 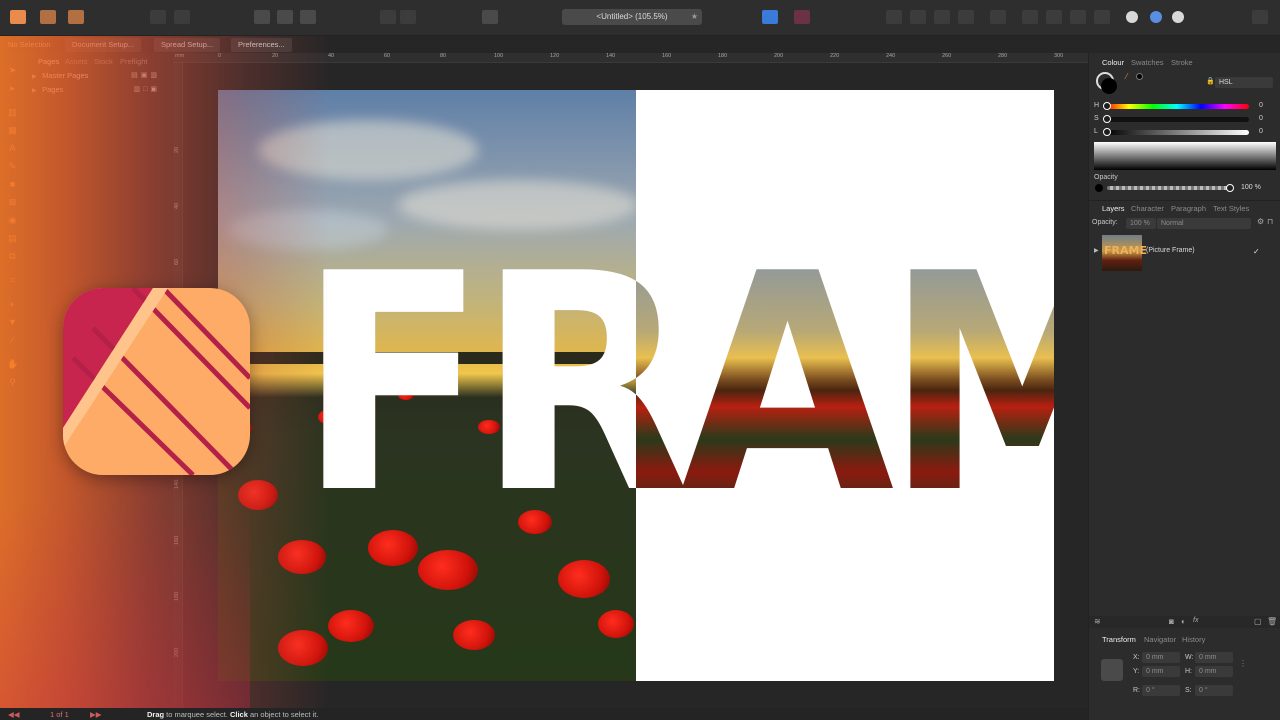 I want to click on colour-model-select: HSL, so click(x=1244, y=82).